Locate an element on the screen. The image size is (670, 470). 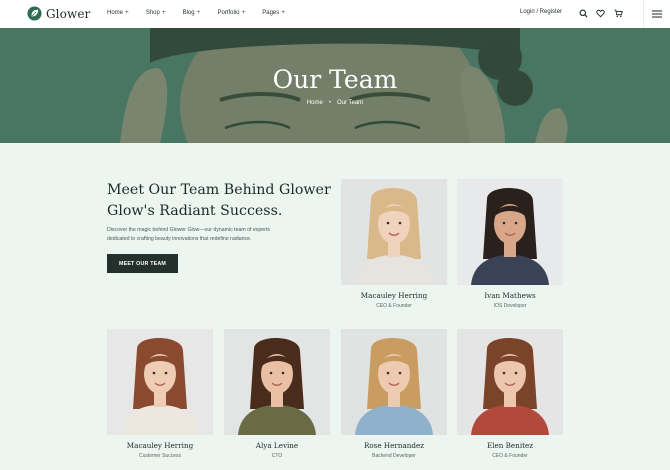
team-card: Rose Hernandez Backend Developer is located at coordinates (394, 394).